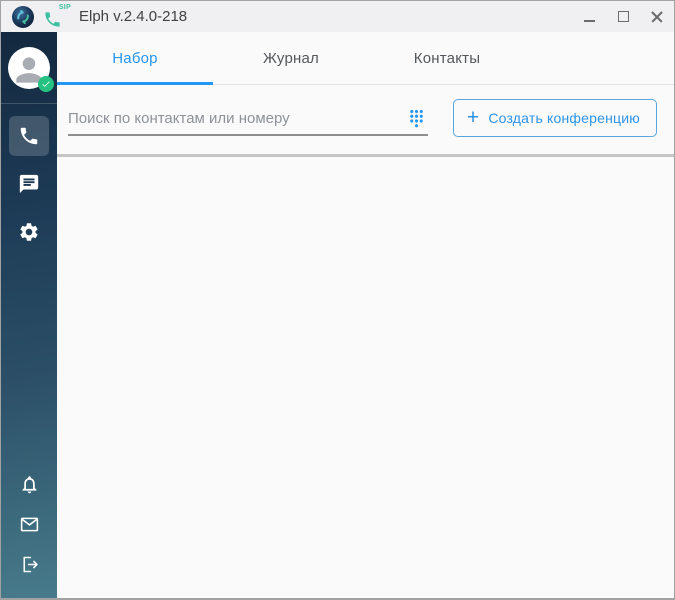  I want to click on search-field-wrap, so click(248, 120).